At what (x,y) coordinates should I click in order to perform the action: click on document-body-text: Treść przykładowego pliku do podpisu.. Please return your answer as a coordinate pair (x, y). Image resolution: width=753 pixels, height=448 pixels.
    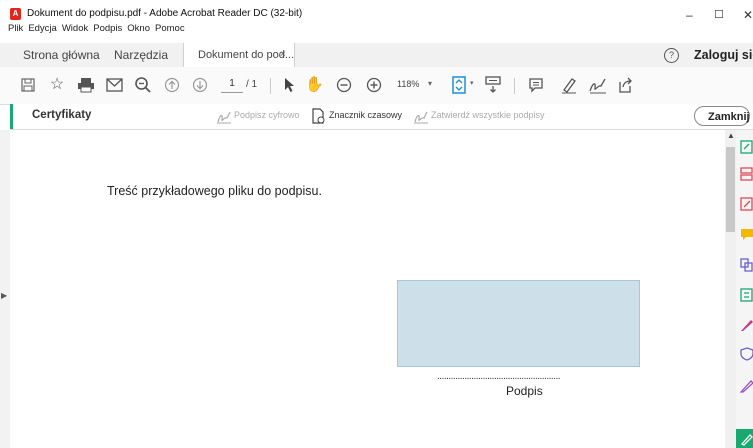
    Looking at the image, I should click on (214, 191).